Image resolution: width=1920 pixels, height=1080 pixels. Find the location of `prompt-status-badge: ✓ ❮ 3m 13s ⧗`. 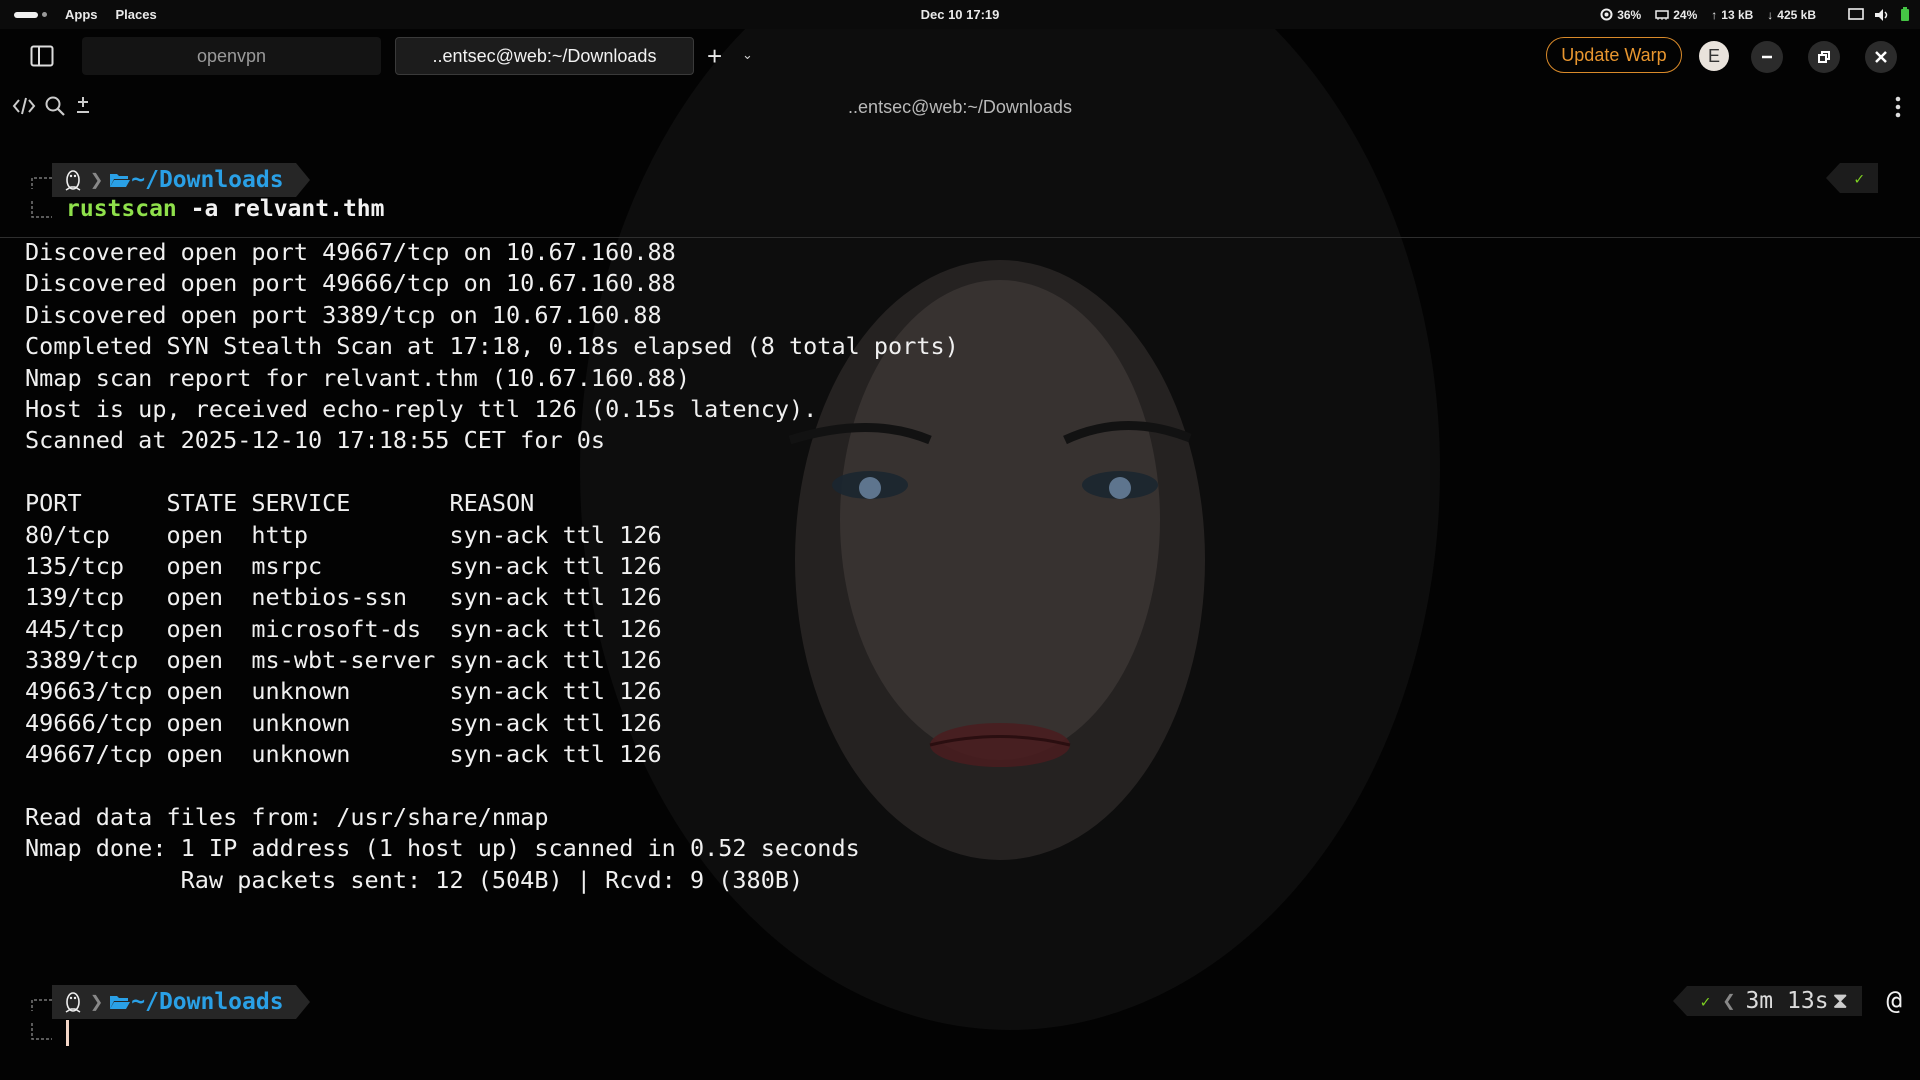

prompt-status-badge: ✓ ❮ 3m 13s ⧗ is located at coordinates (1767, 1001).